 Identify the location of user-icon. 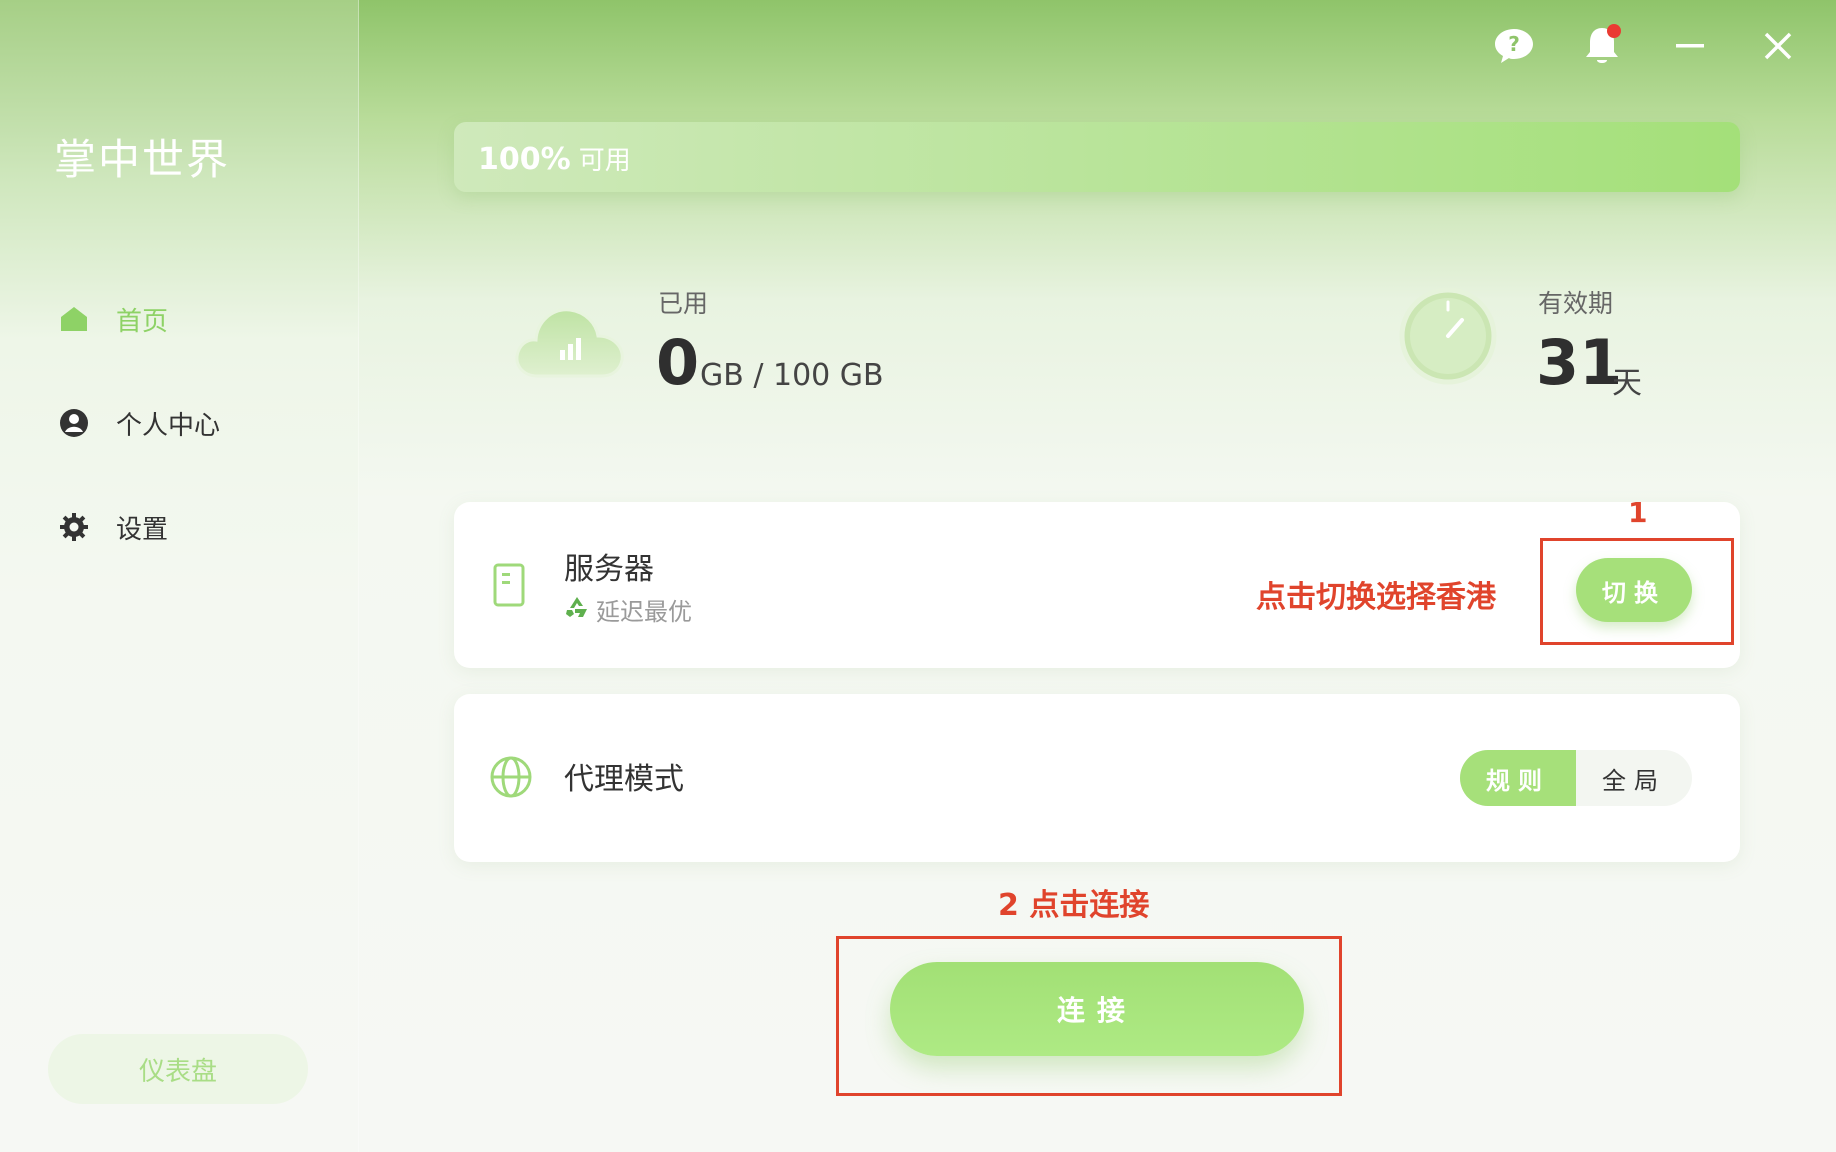
(74, 423).